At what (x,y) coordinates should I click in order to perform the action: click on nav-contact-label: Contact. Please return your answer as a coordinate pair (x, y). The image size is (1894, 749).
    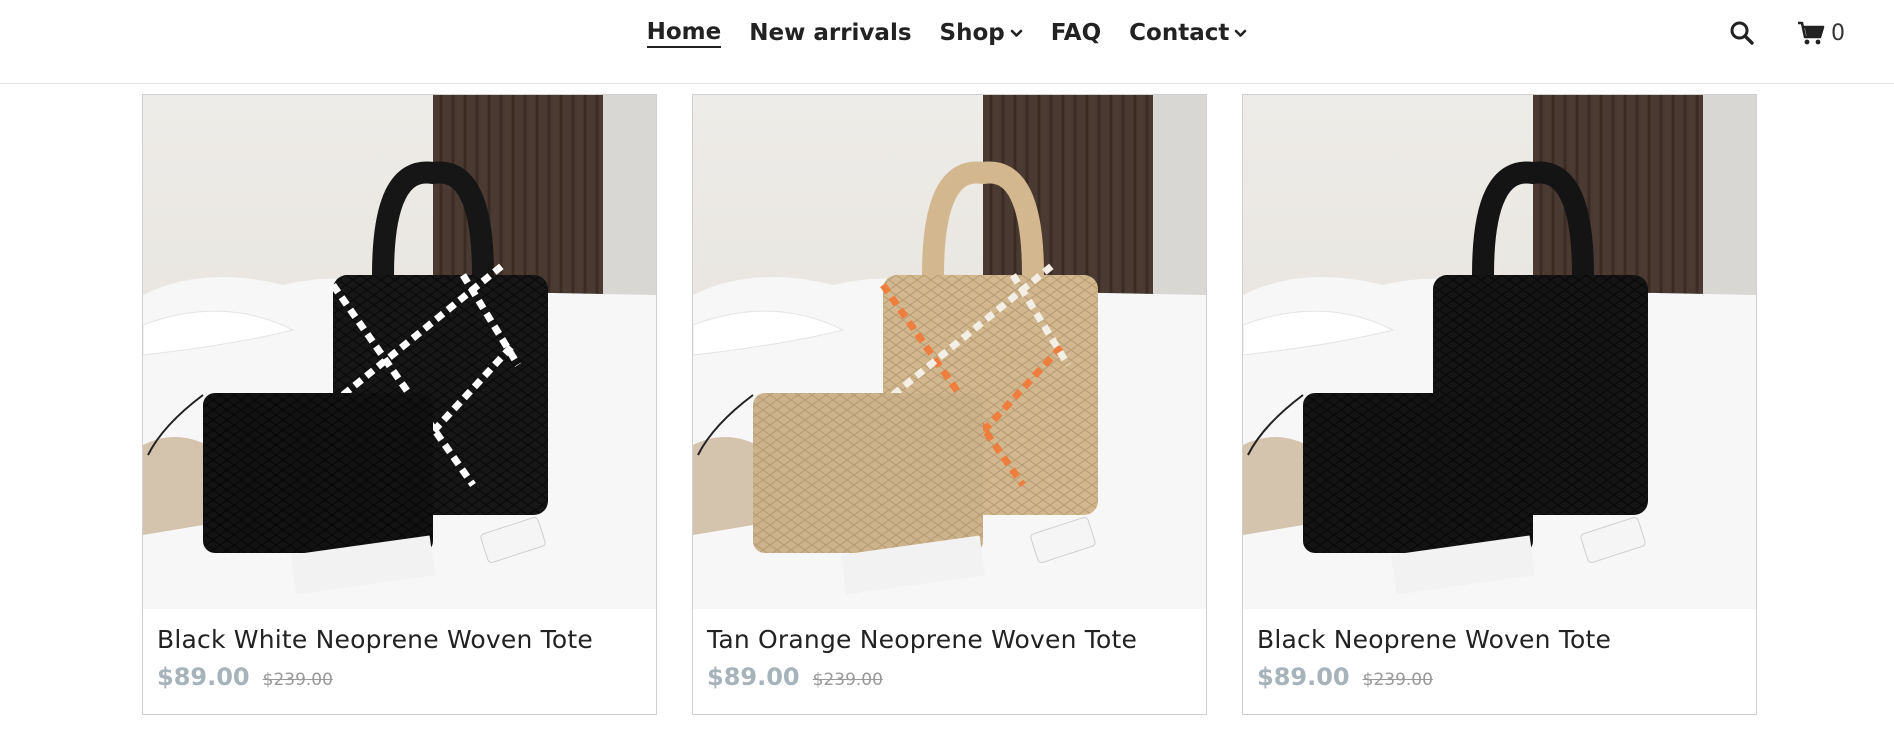
    Looking at the image, I should click on (1179, 33).